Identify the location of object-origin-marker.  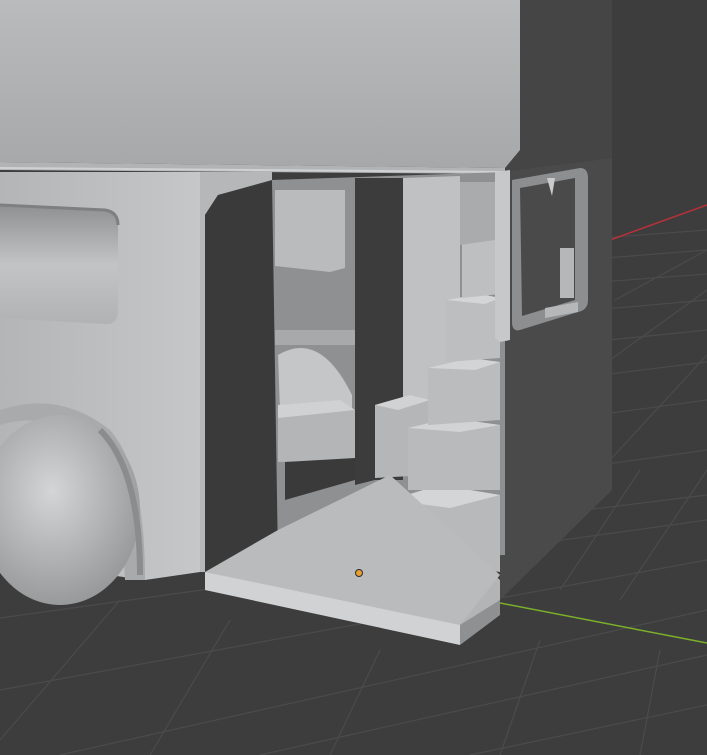
(359, 573).